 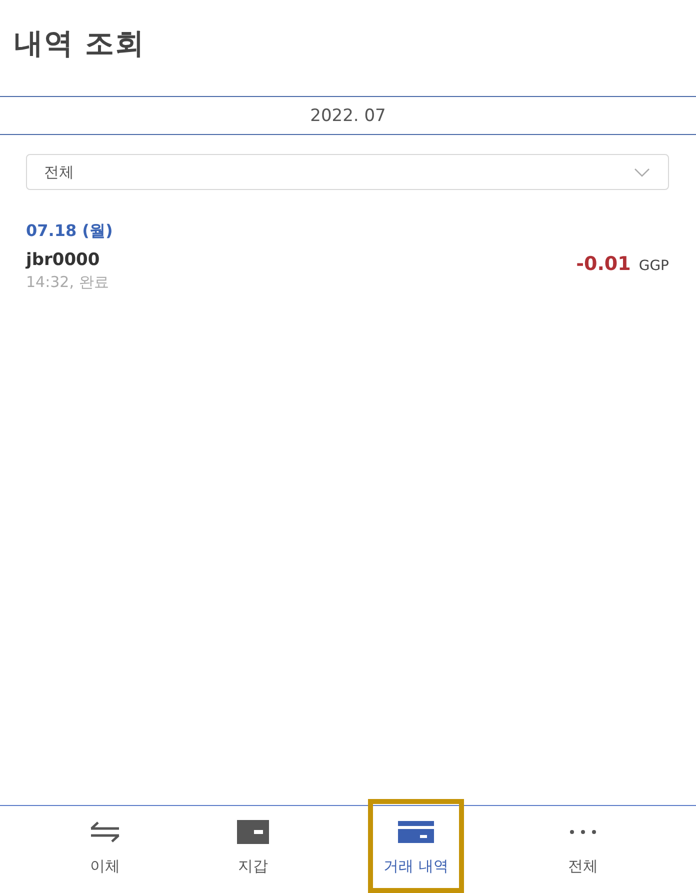 I want to click on transaction-detail: 14:32, 완료, so click(x=67, y=282).